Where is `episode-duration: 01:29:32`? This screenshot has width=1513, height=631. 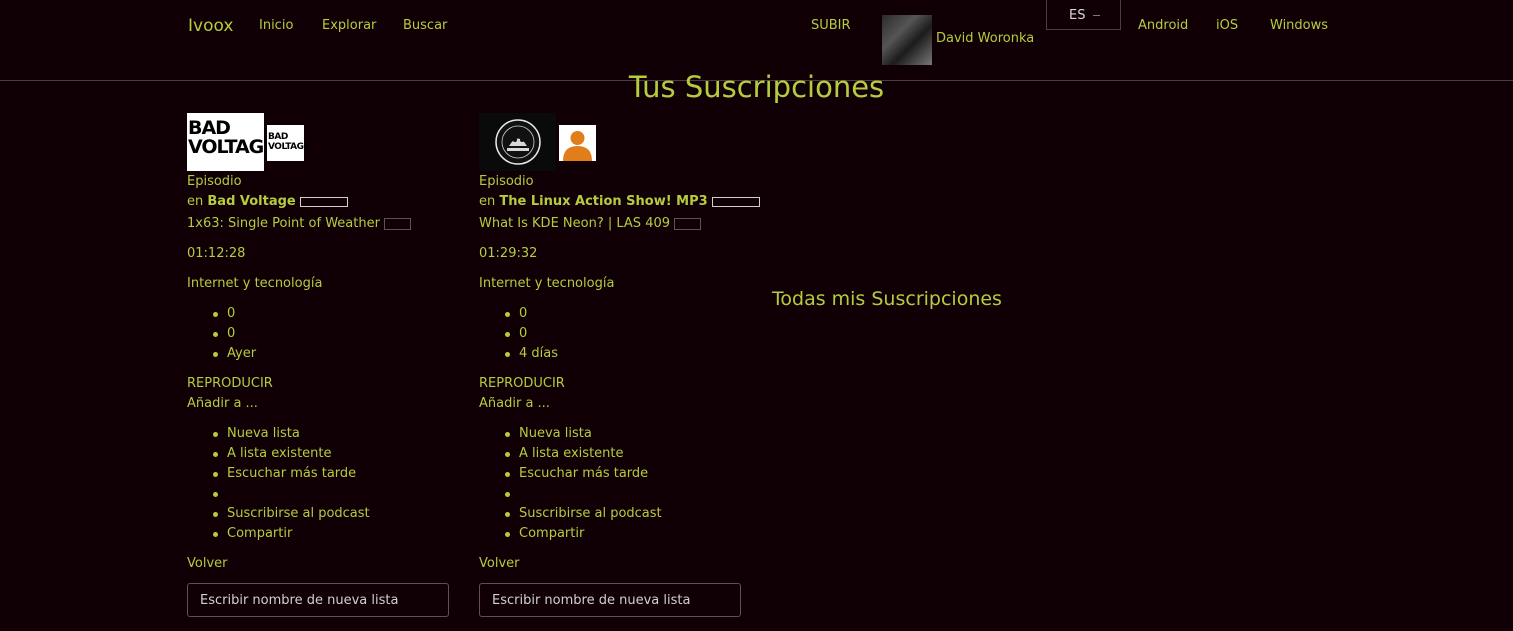 episode-duration: 01:29:32 is located at coordinates (508, 253).